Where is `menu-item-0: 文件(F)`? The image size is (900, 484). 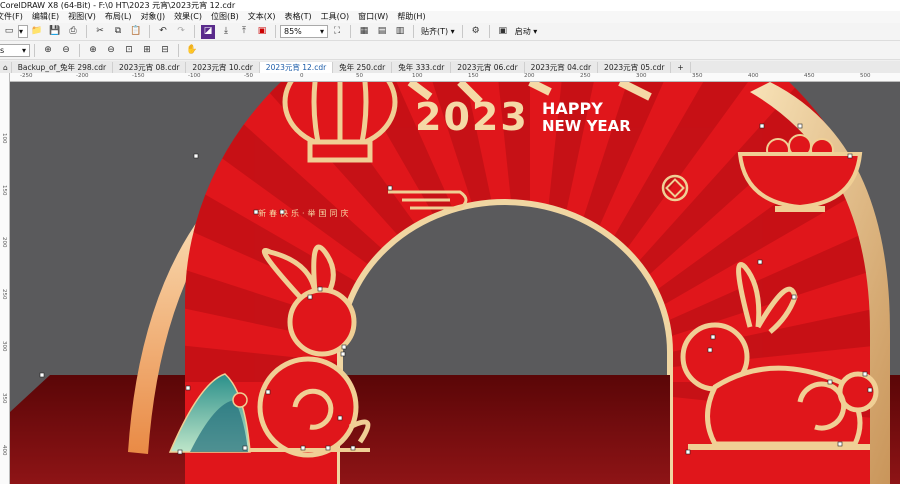
menu-item-0: 文件(F) is located at coordinates (16, 17).